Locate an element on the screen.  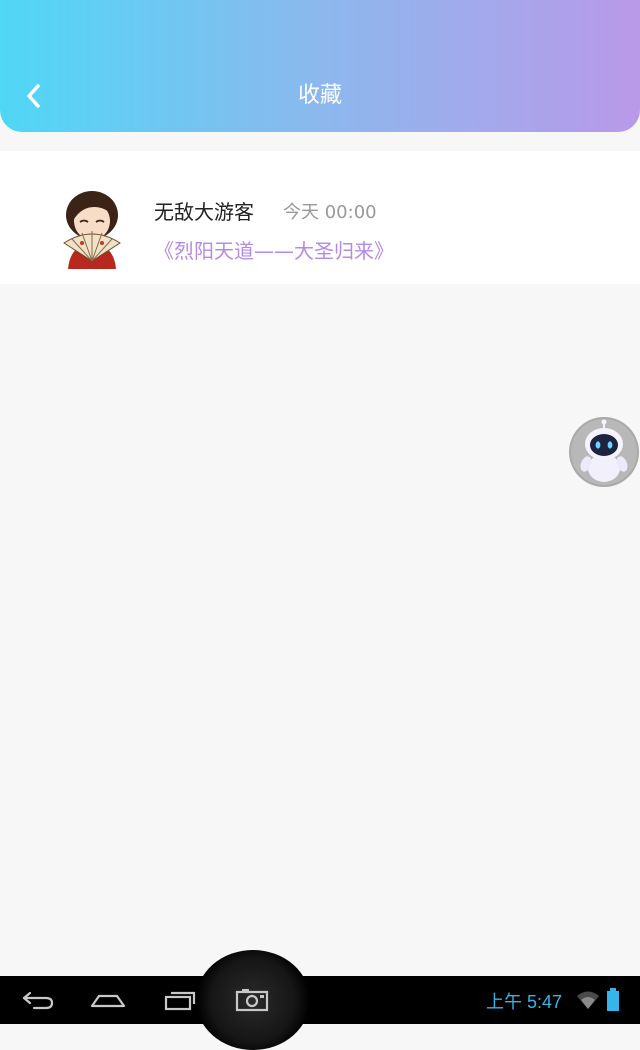
header-bar: 收藏 is located at coordinates (320, 66).